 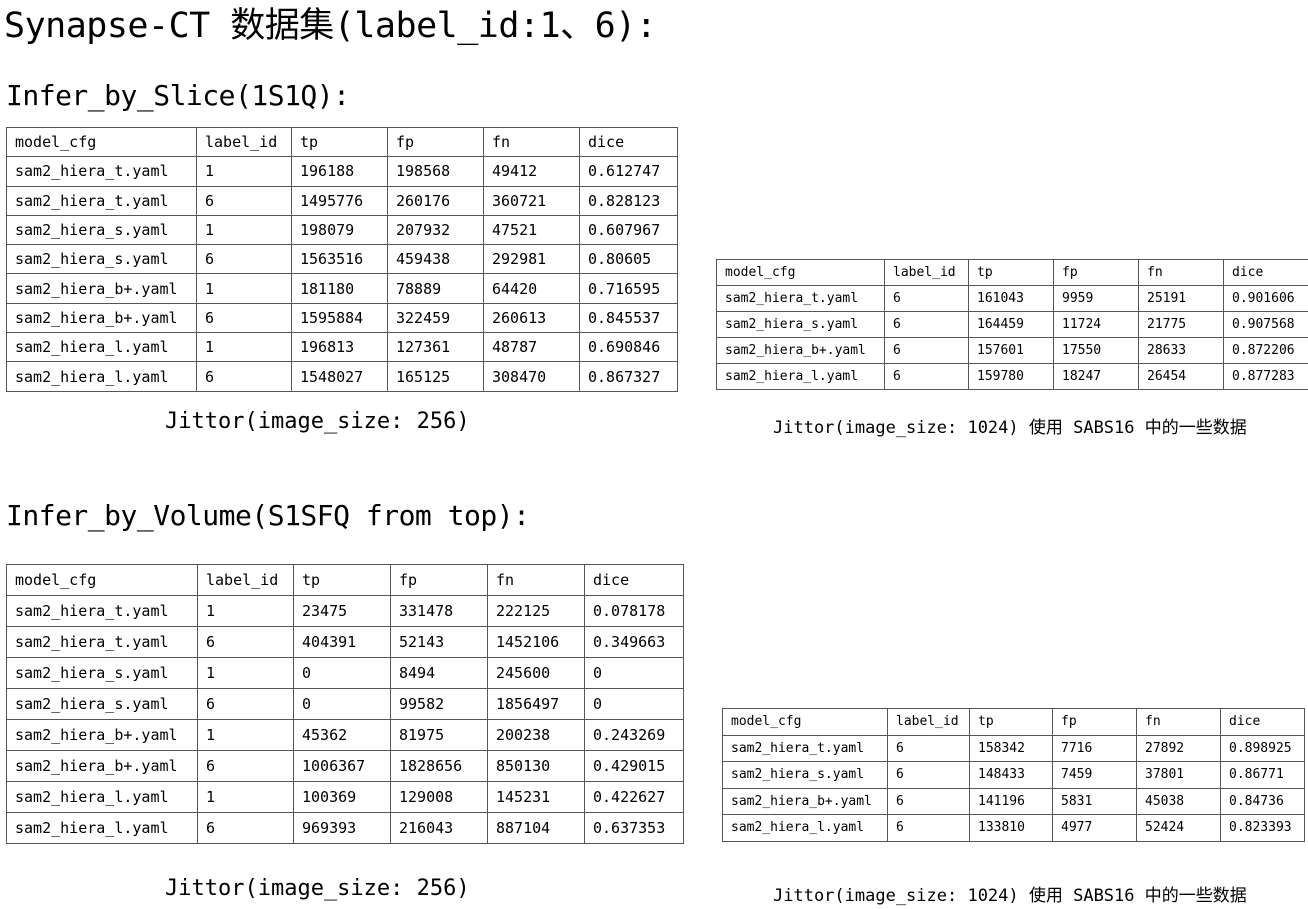 I want to click on header-cell: tp, so click(x=1011, y=272).